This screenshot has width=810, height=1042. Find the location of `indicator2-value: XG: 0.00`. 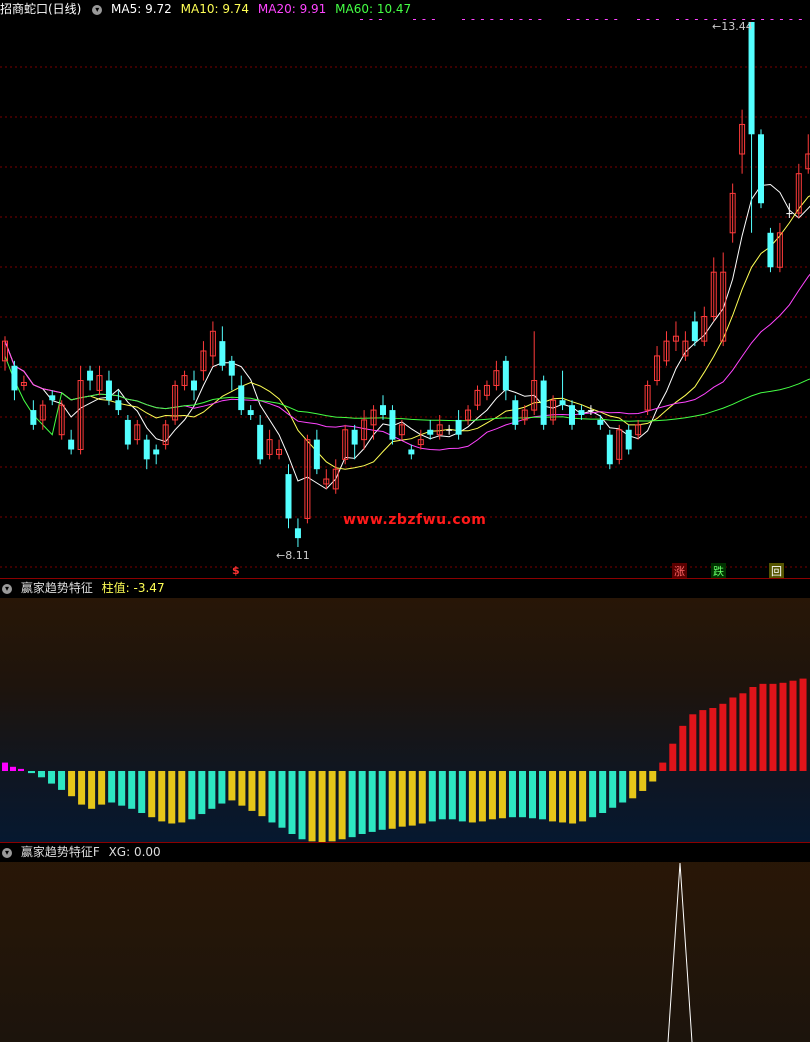

indicator2-value: XG: 0.00 is located at coordinates (134, 852).